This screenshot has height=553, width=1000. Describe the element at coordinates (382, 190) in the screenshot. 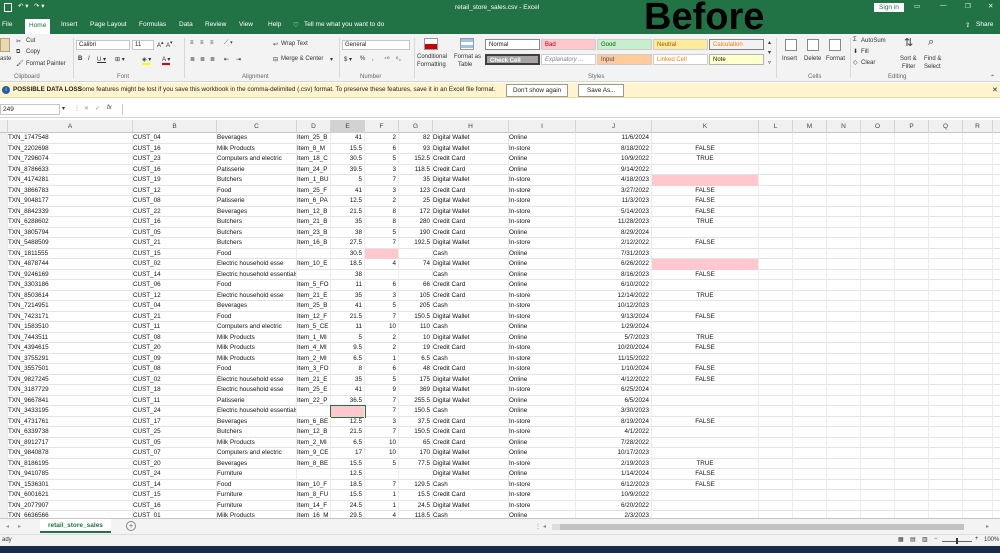

I see `cell-f: 3` at that location.